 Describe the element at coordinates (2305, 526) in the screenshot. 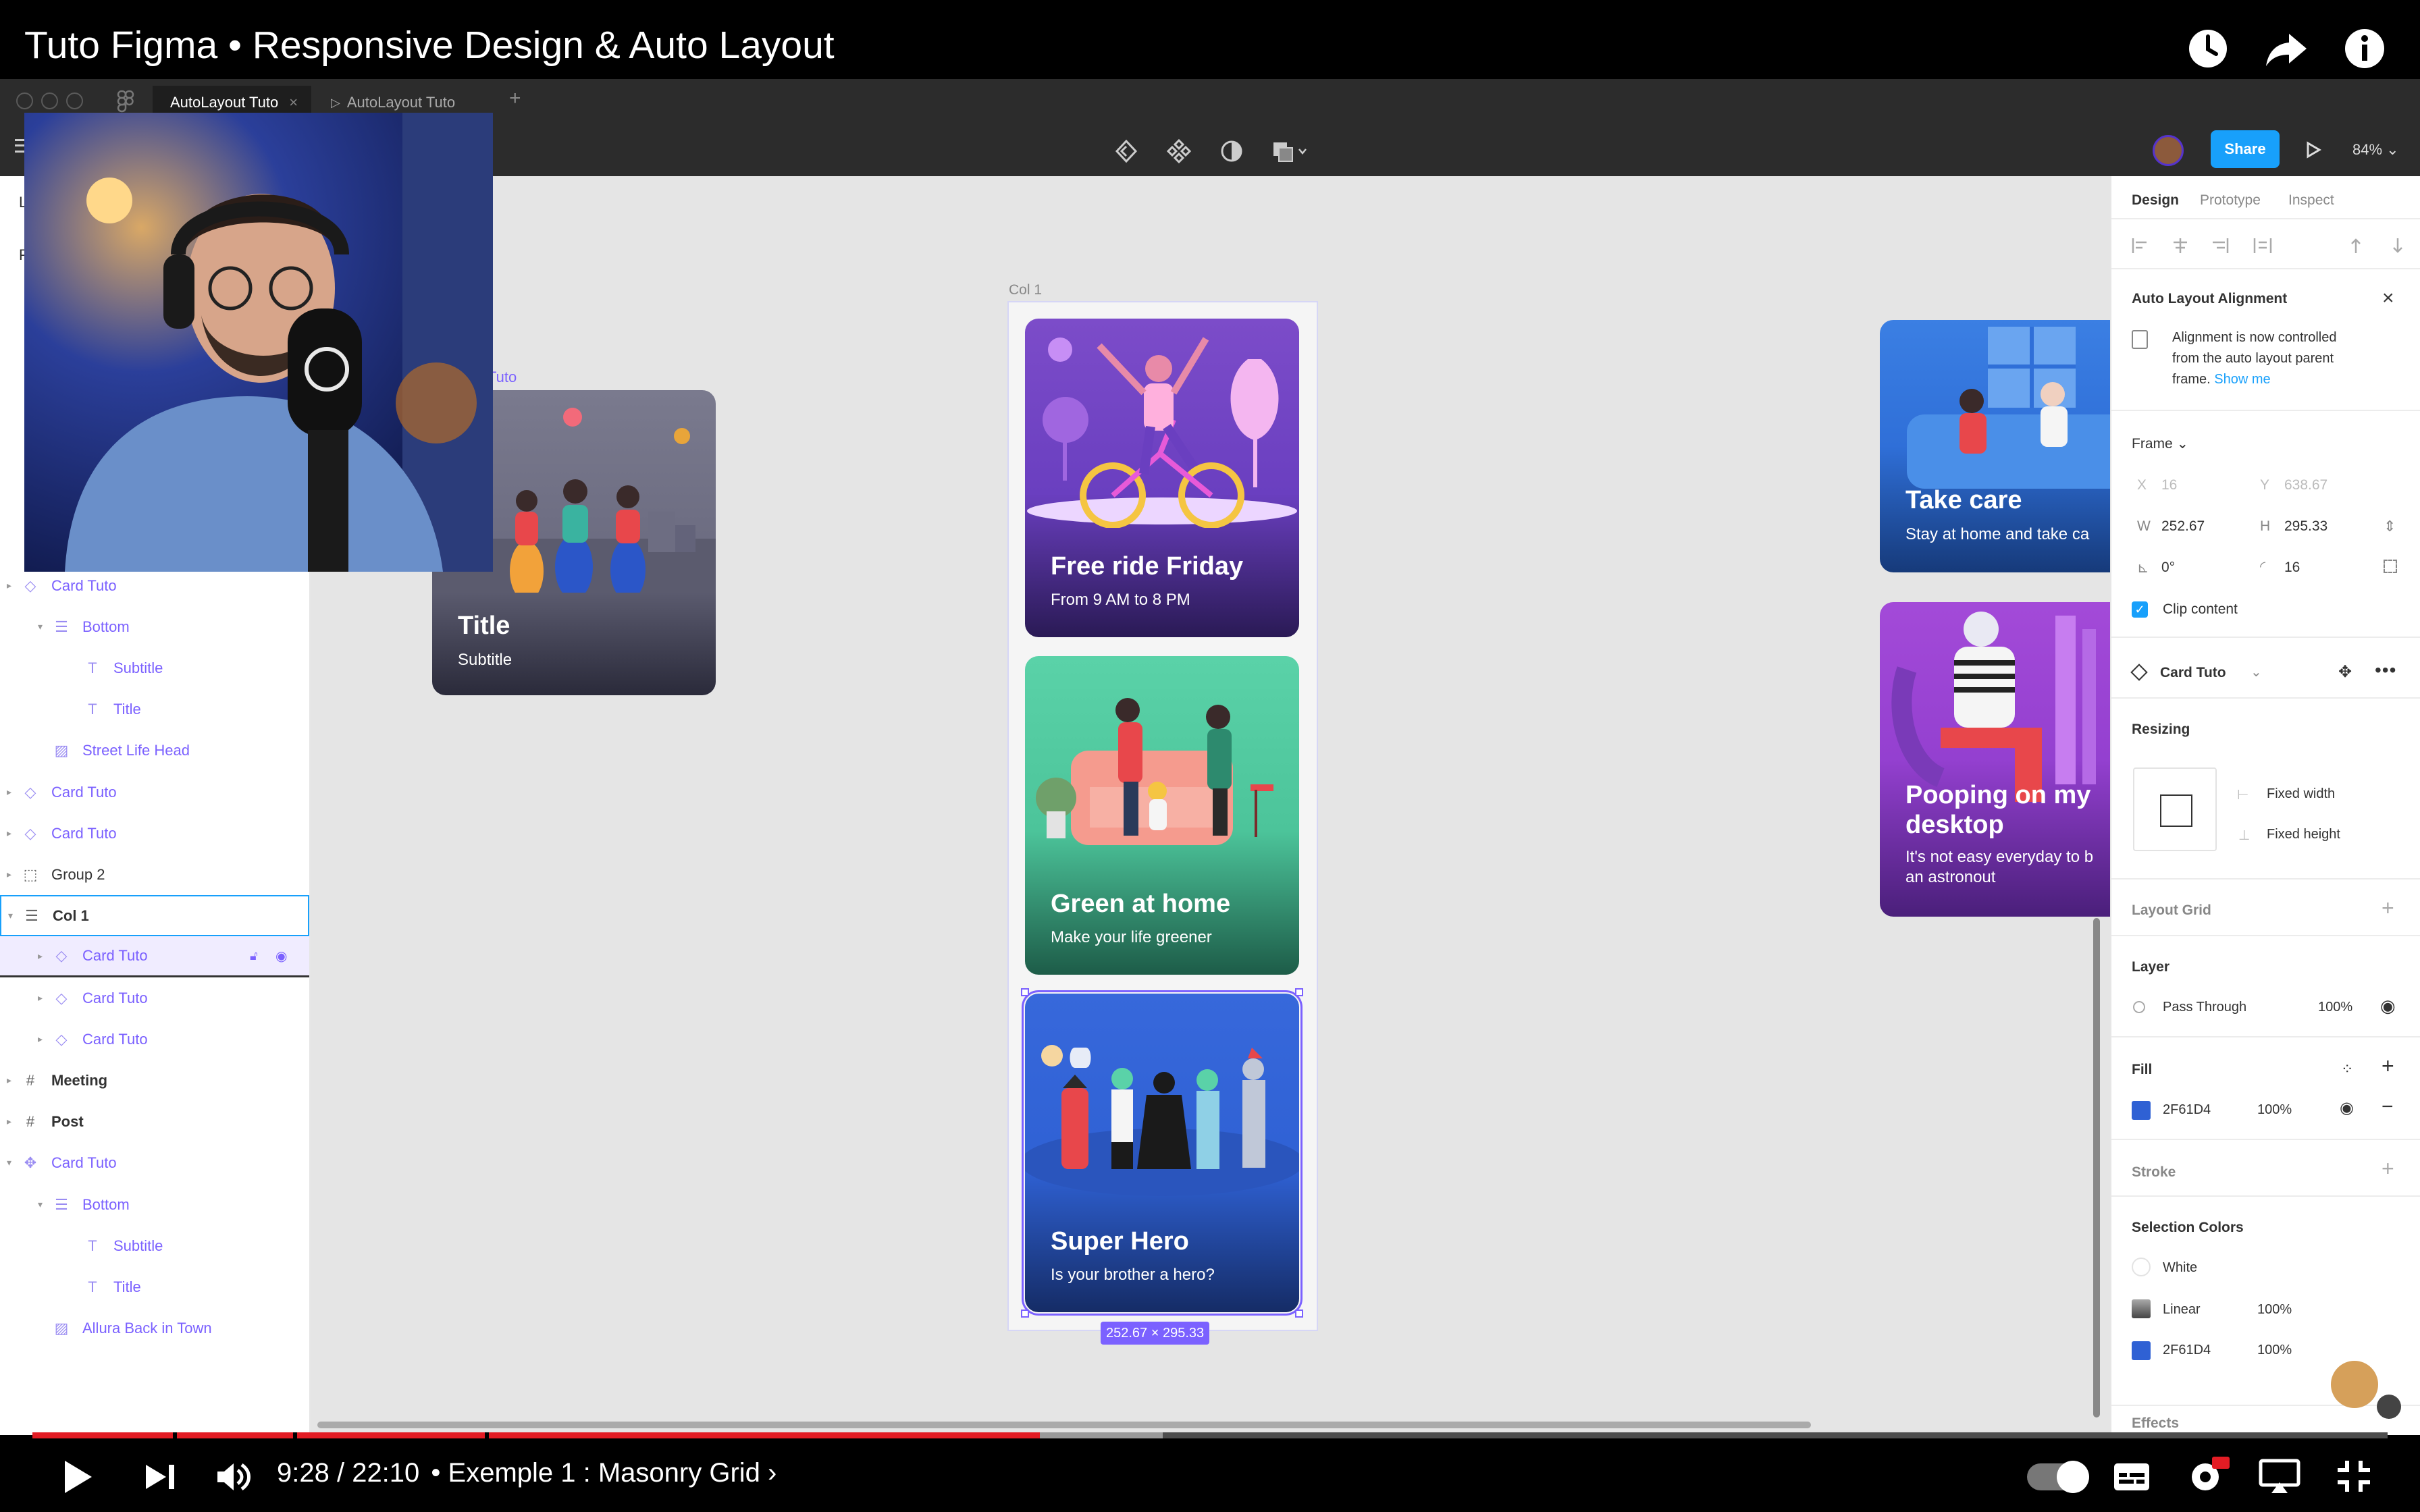

I see `h-input: 295.33` at that location.